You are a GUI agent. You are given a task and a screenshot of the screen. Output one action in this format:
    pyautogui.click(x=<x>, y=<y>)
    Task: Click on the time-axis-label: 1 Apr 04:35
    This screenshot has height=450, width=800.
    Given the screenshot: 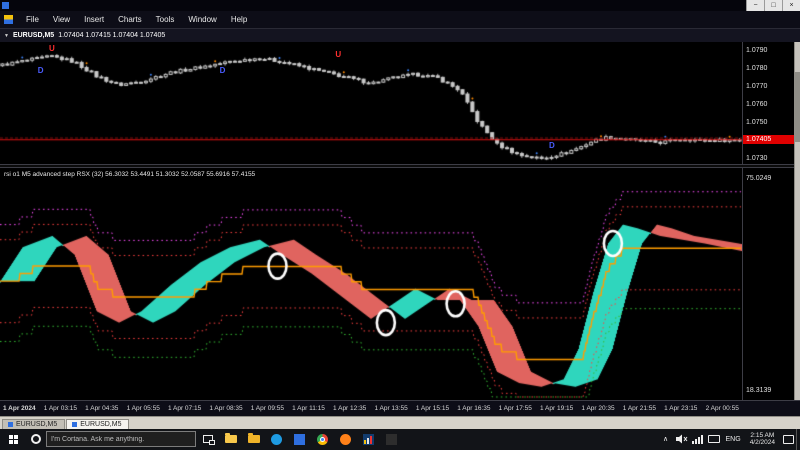 What is the action you would take?
    pyautogui.click(x=102, y=408)
    